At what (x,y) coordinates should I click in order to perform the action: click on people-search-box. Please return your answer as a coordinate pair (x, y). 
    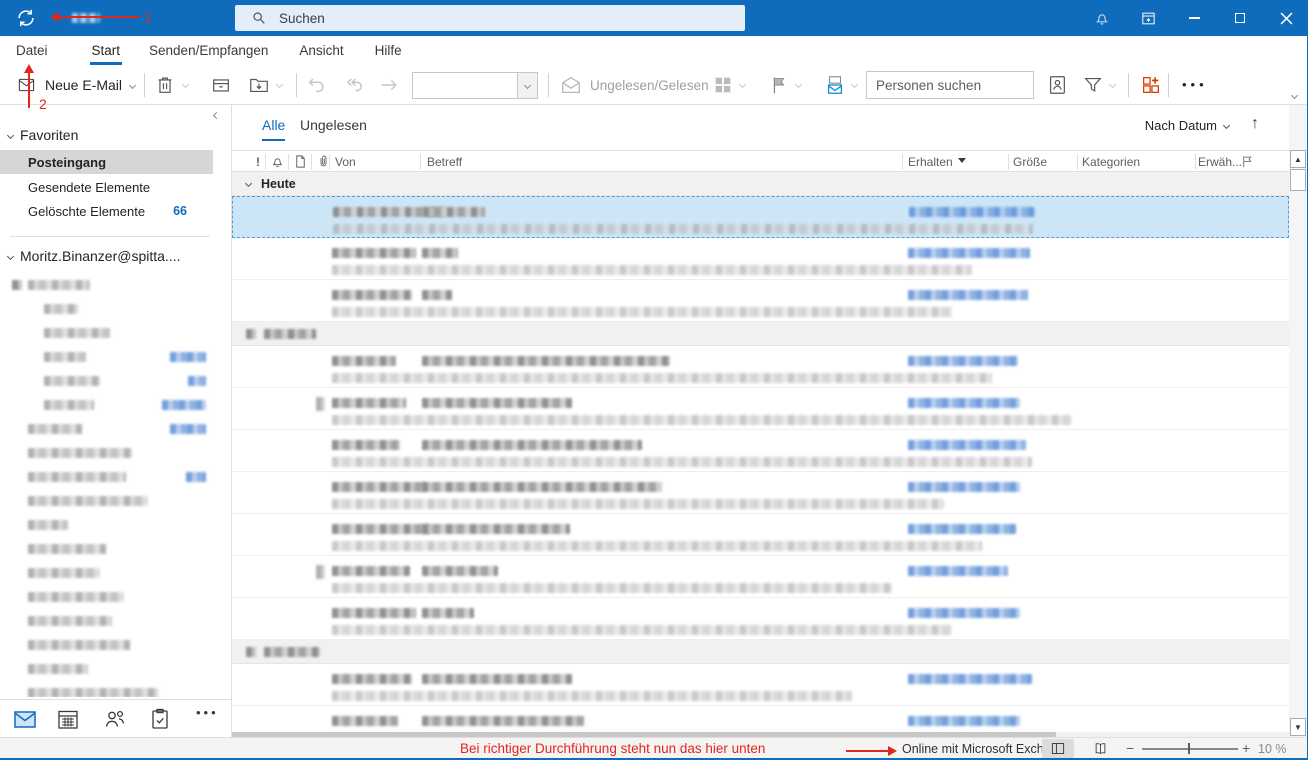
    Looking at the image, I should click on (950, 85).